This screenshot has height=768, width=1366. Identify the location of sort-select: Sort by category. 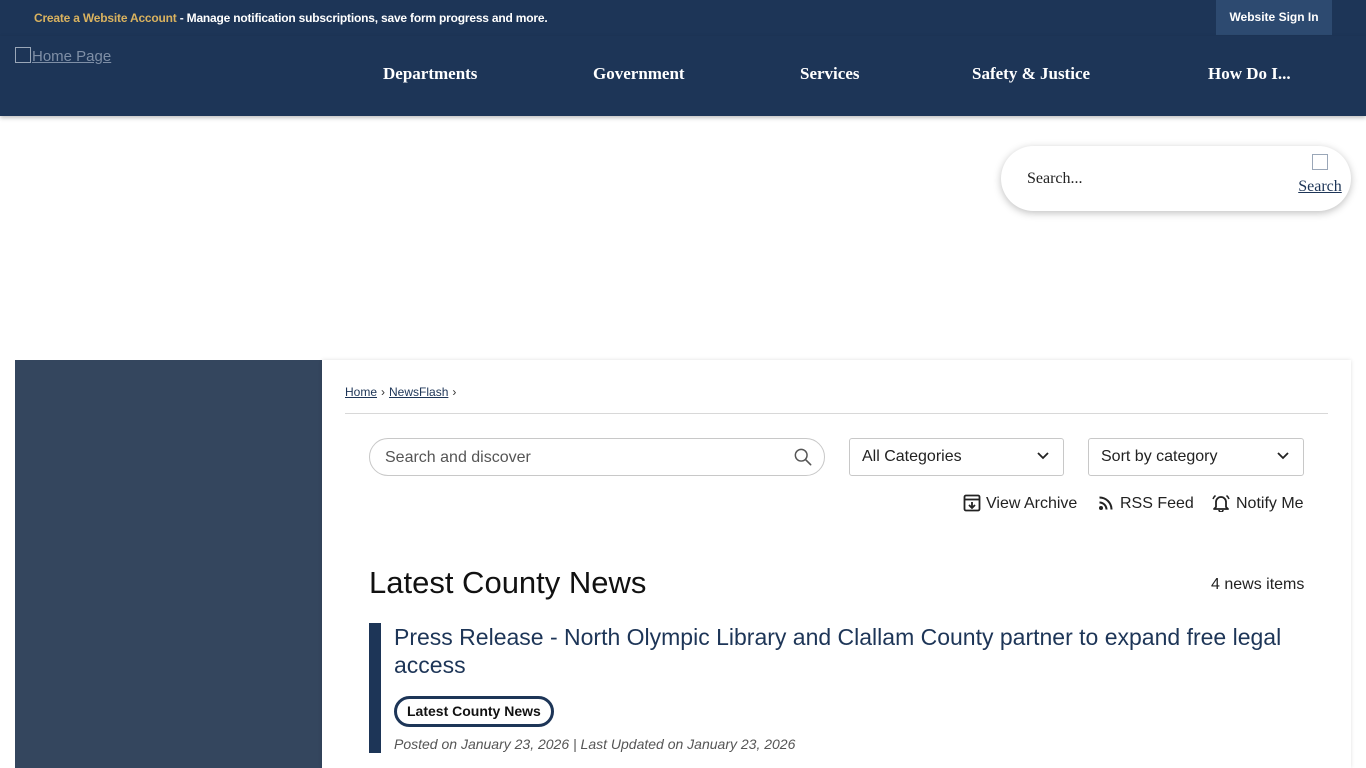
(1196, 457).